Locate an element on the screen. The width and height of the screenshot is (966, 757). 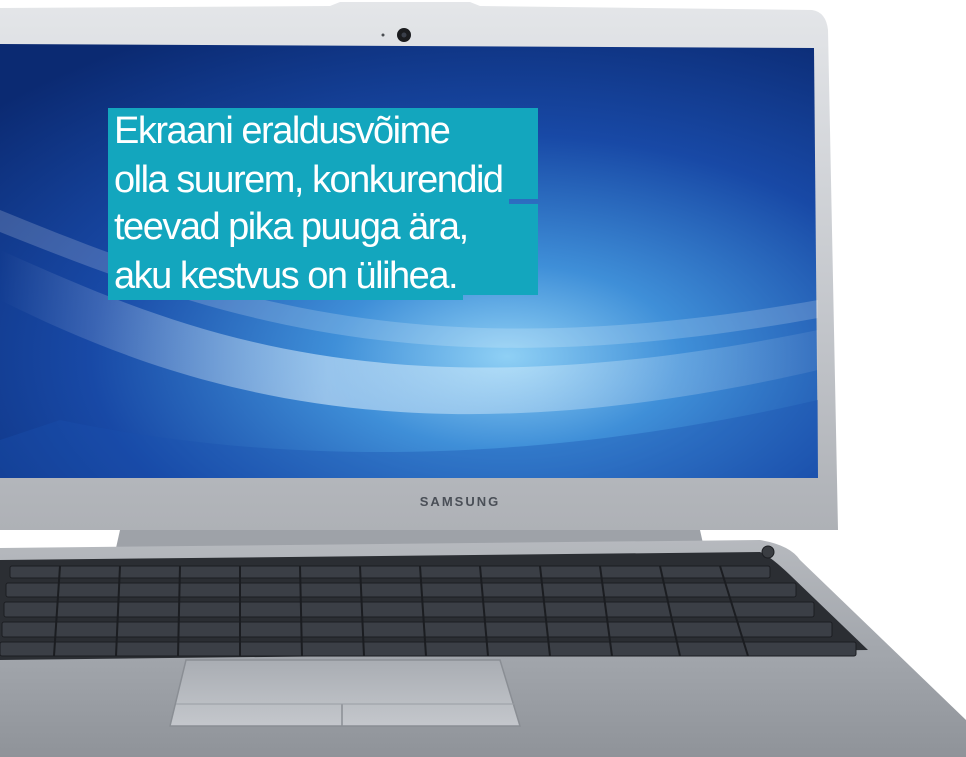
webcam-light is located at coordinates (383, 35).